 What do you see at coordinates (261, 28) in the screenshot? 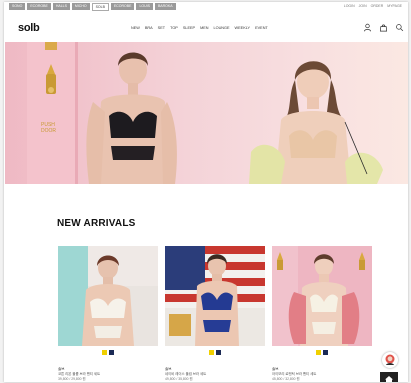
I see `nav-item: EVENT` at bounding box center [261, 28].